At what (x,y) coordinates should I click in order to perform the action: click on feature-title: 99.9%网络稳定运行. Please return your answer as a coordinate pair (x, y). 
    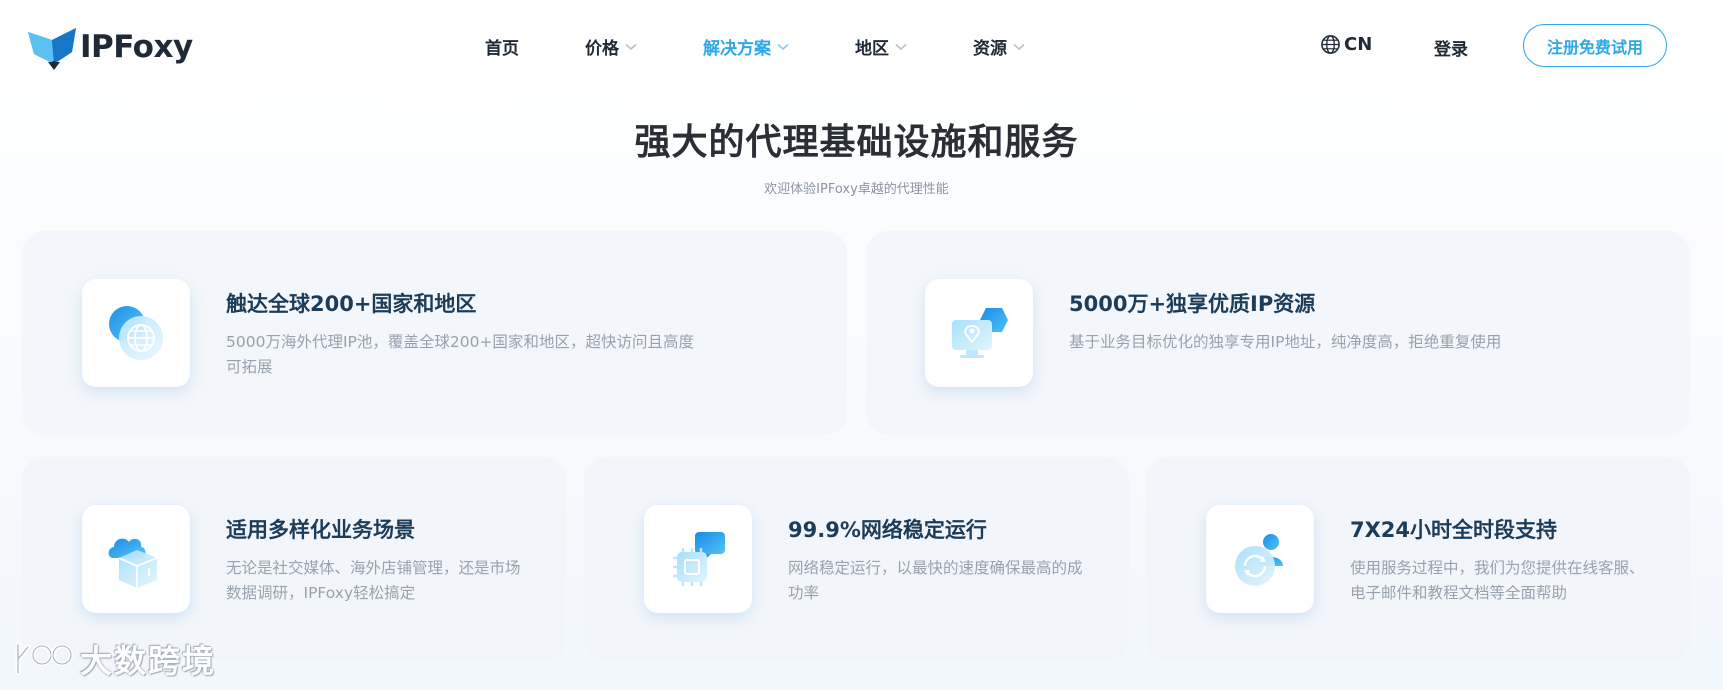
    Looking at the image, I should click on (887, 530).